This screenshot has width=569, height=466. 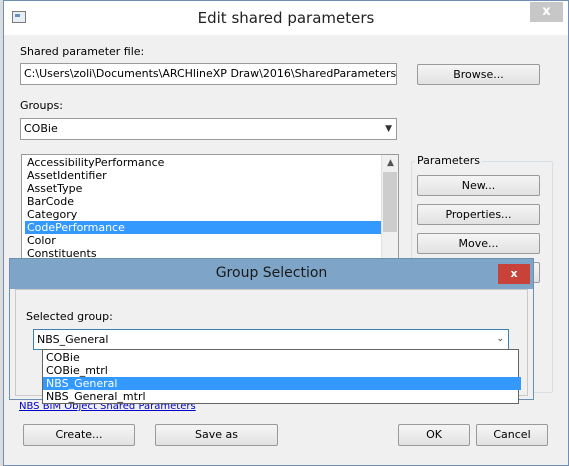 I want to click on list-item: AccessibilityPerformance, so click(x=204, y=162).